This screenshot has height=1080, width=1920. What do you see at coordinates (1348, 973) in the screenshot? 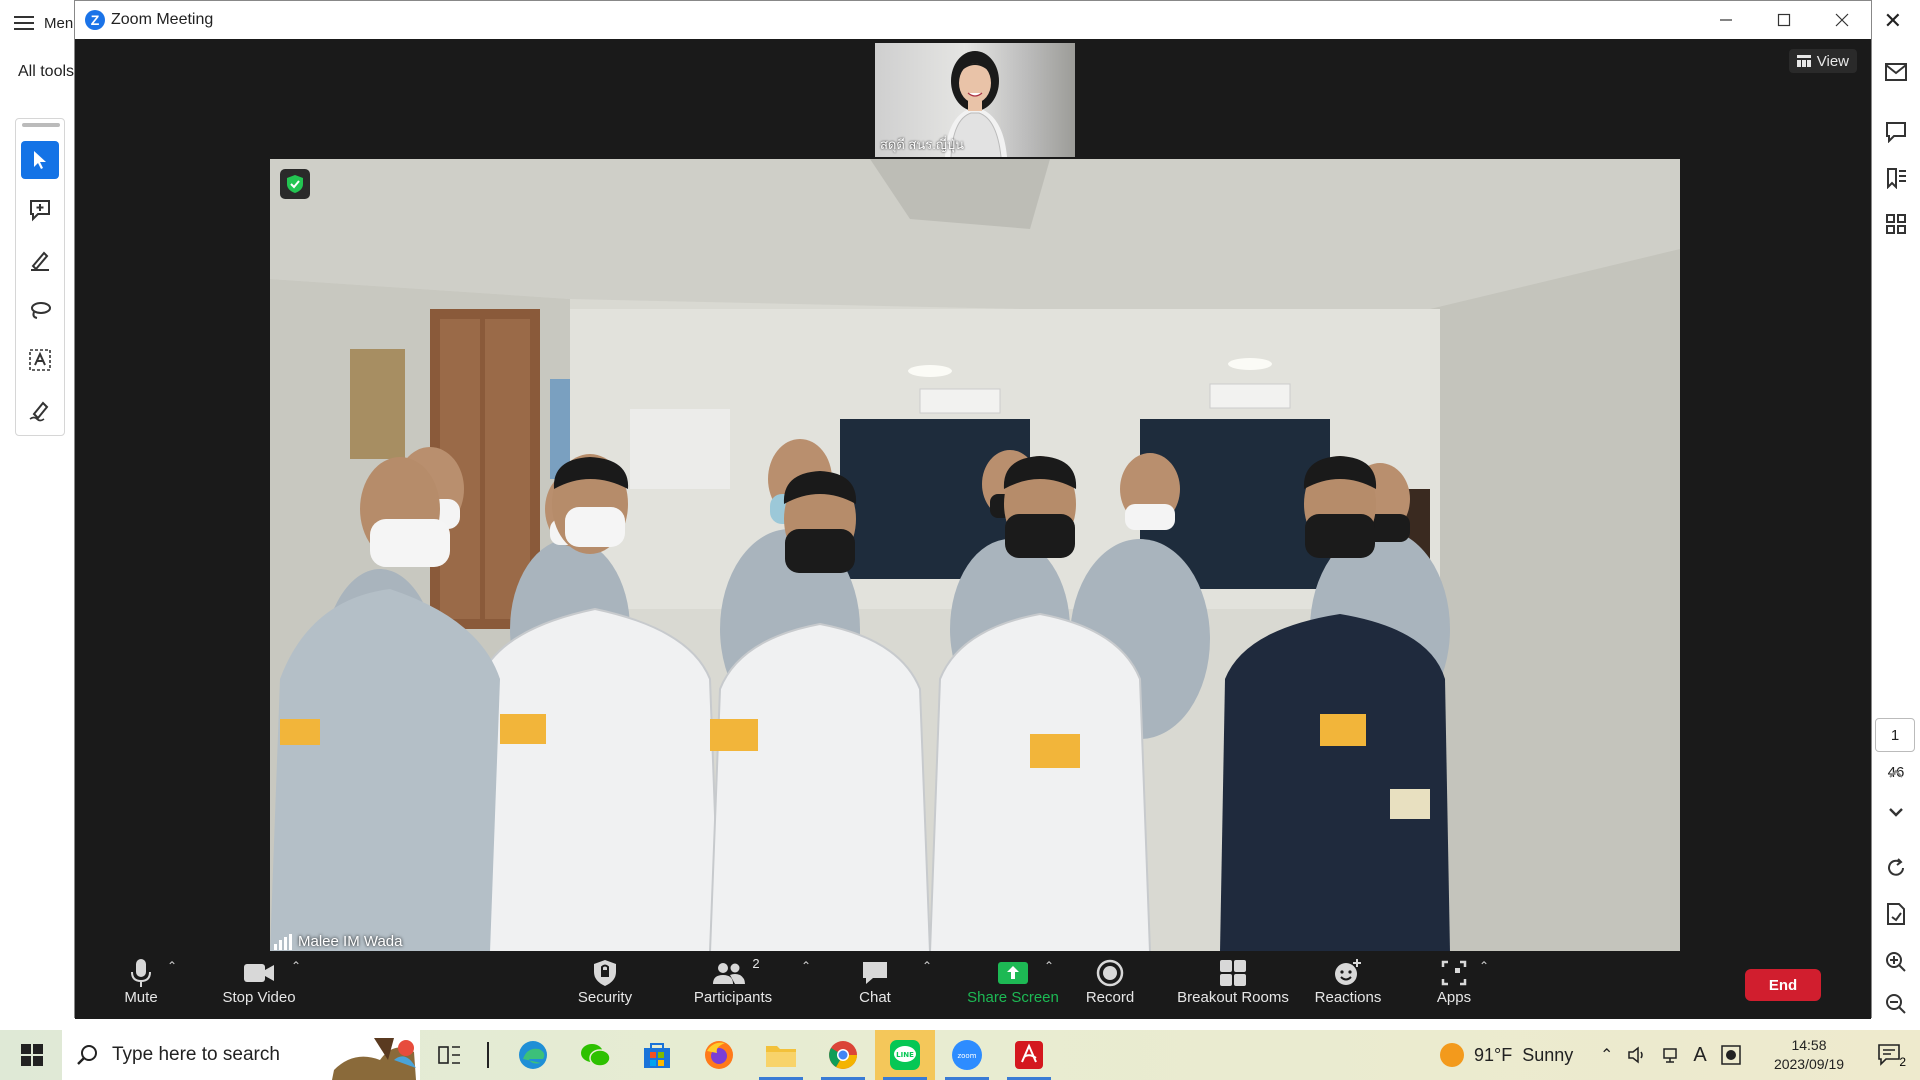
I see `reactions-smiley-icon` at bounding box center [1348, 973].